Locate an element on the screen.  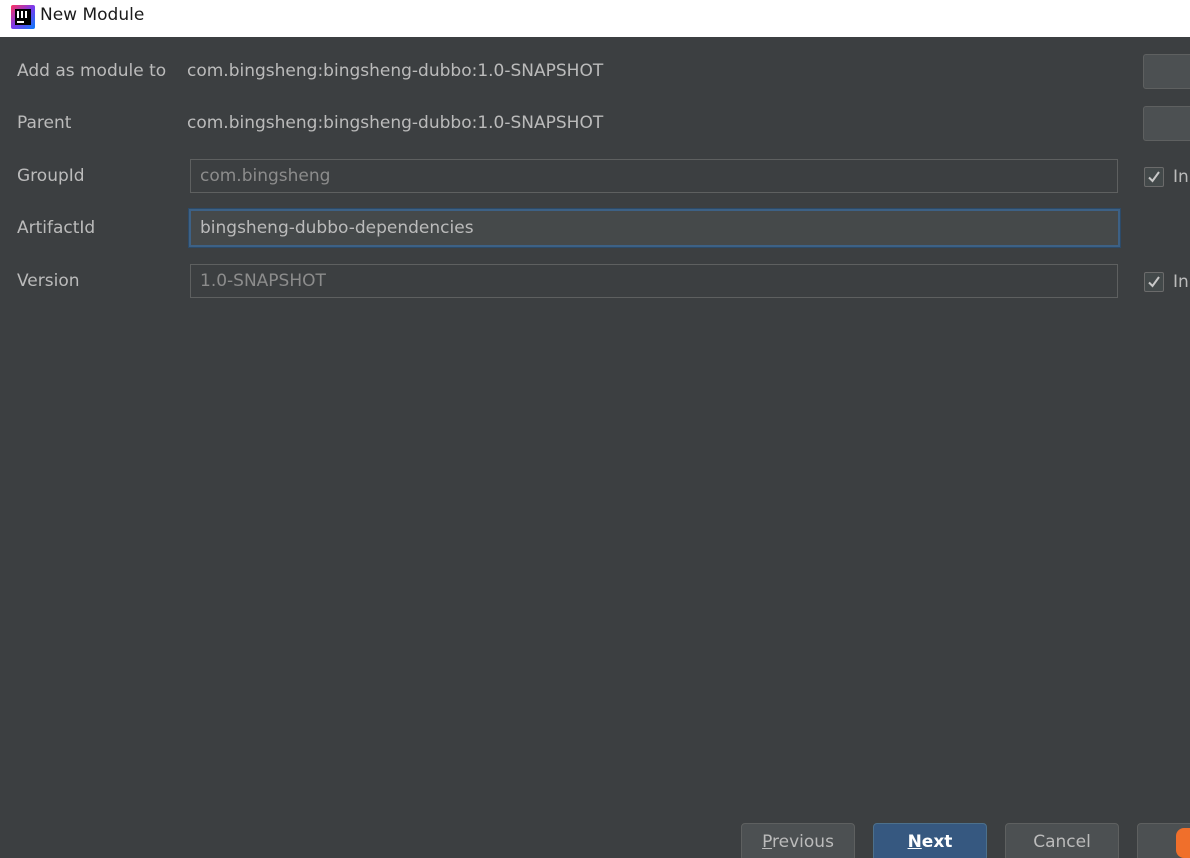
title-bar: New Module is located at coordinates (595, 18).